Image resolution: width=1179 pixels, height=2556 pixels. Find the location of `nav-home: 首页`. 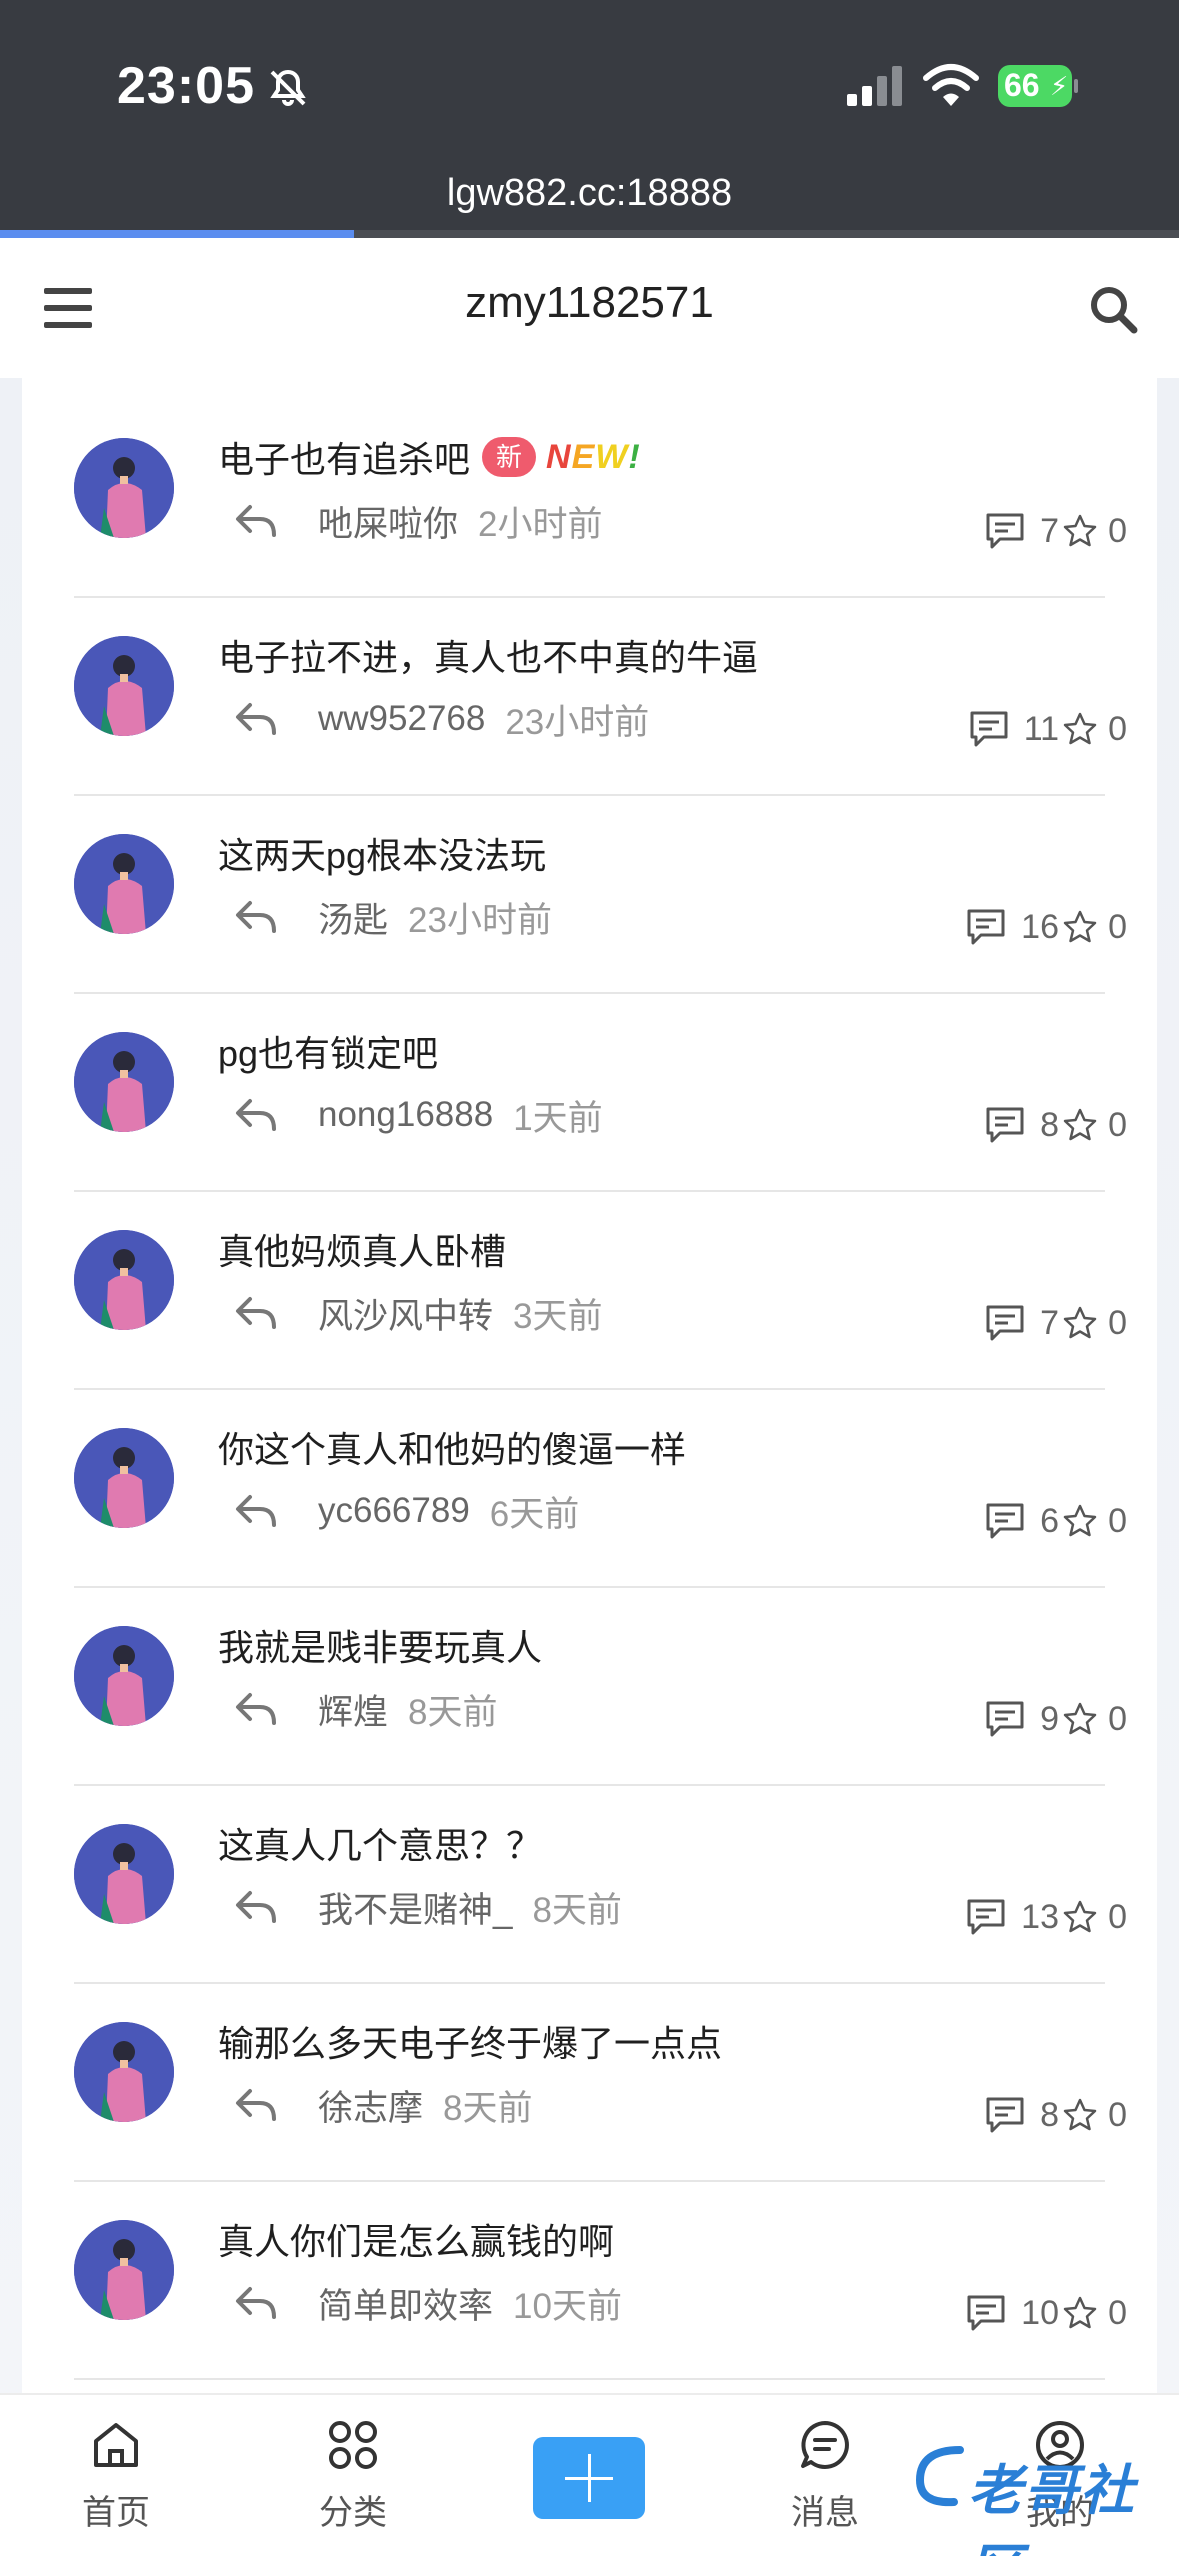

nav-home: 首页 is located at coordinates (116, 2475).